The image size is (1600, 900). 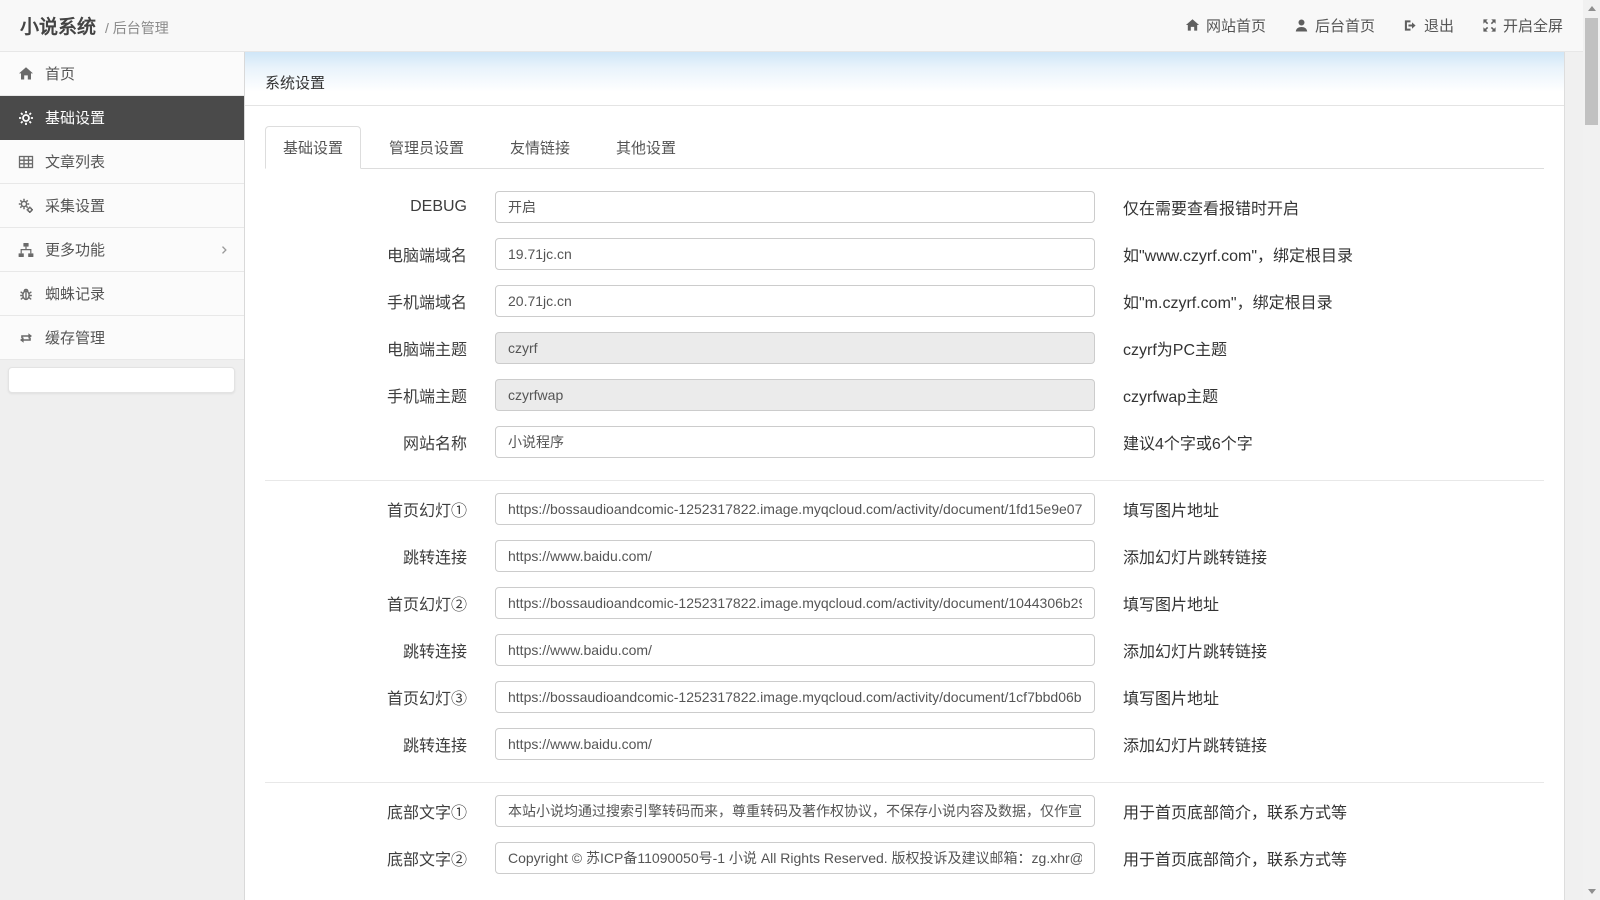 What do you see at coordinates (1591, 450) in the screenshot?
I see `scrollbar` at bounding box center [1591, 450].